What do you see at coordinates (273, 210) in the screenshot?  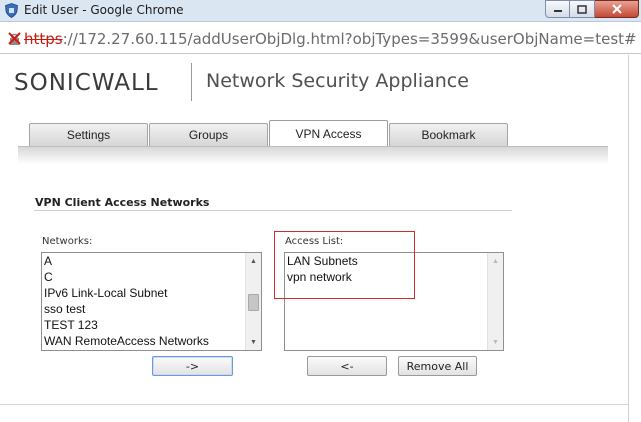 I see `section-divider` at bounding box center [273, 210].